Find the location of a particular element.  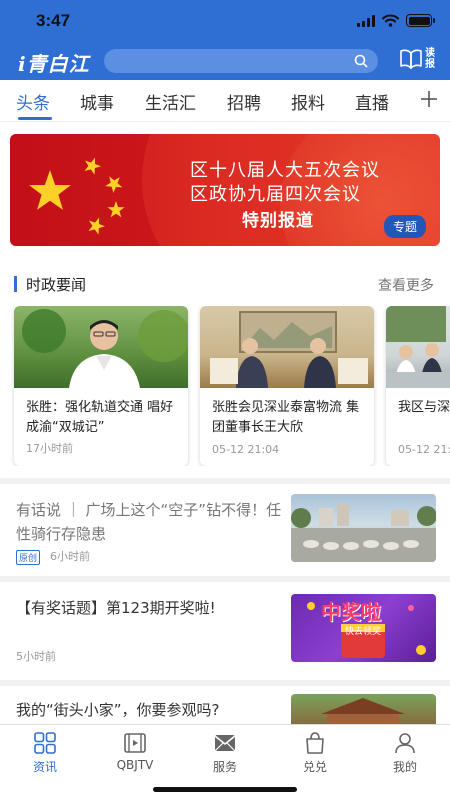

signal-icon is located at coordinates (366, 20).